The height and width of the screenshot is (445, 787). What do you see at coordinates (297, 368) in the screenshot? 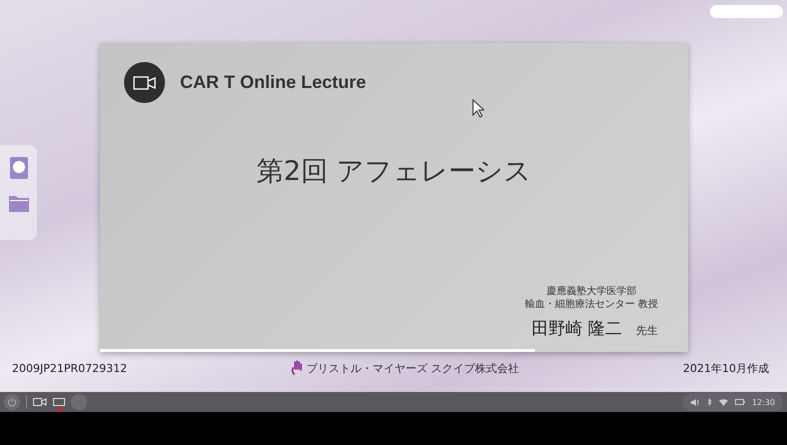
I see `hand-logo-icon` at bounding box center [297, 368].